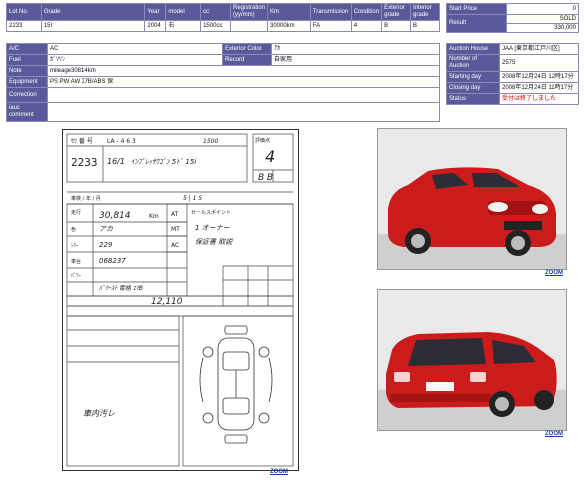 Image resolution: width=584 pixels, height=480 pixels. Describe the element at coordinates (243, 95) in the screenshot. I see `correction-value` at that location.